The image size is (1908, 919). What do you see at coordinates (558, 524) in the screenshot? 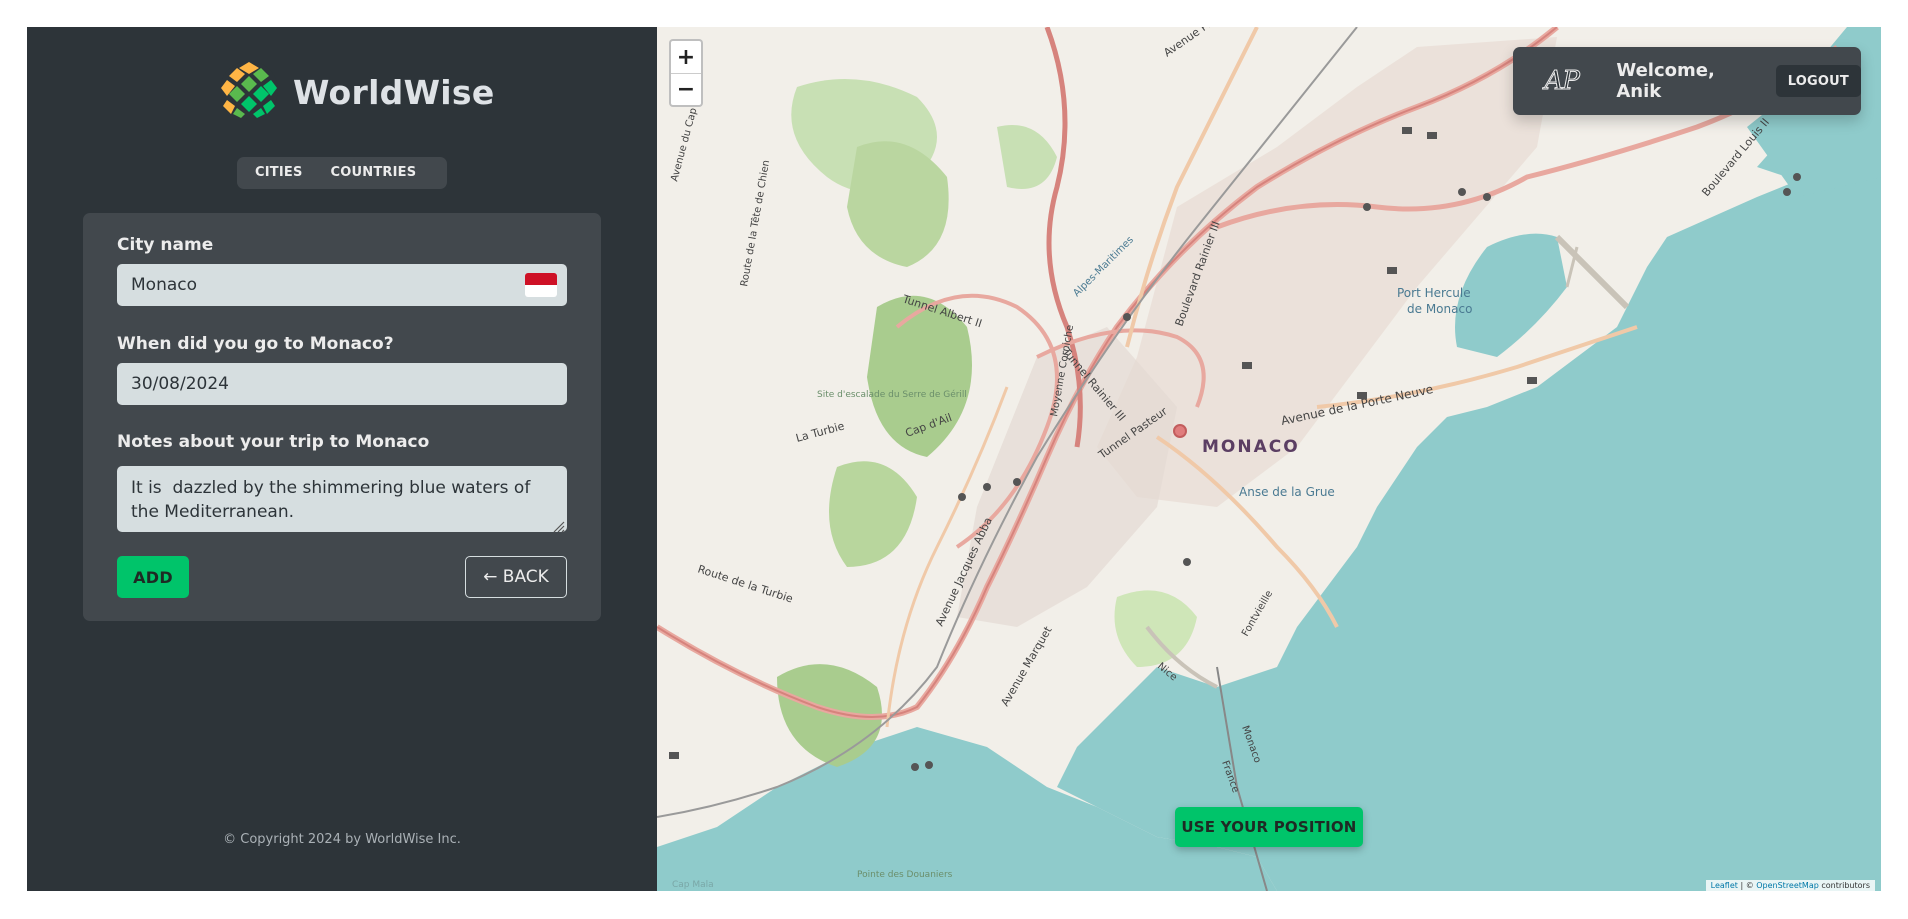
I see `resize-handle-icon` at bounding box center [558, 524].